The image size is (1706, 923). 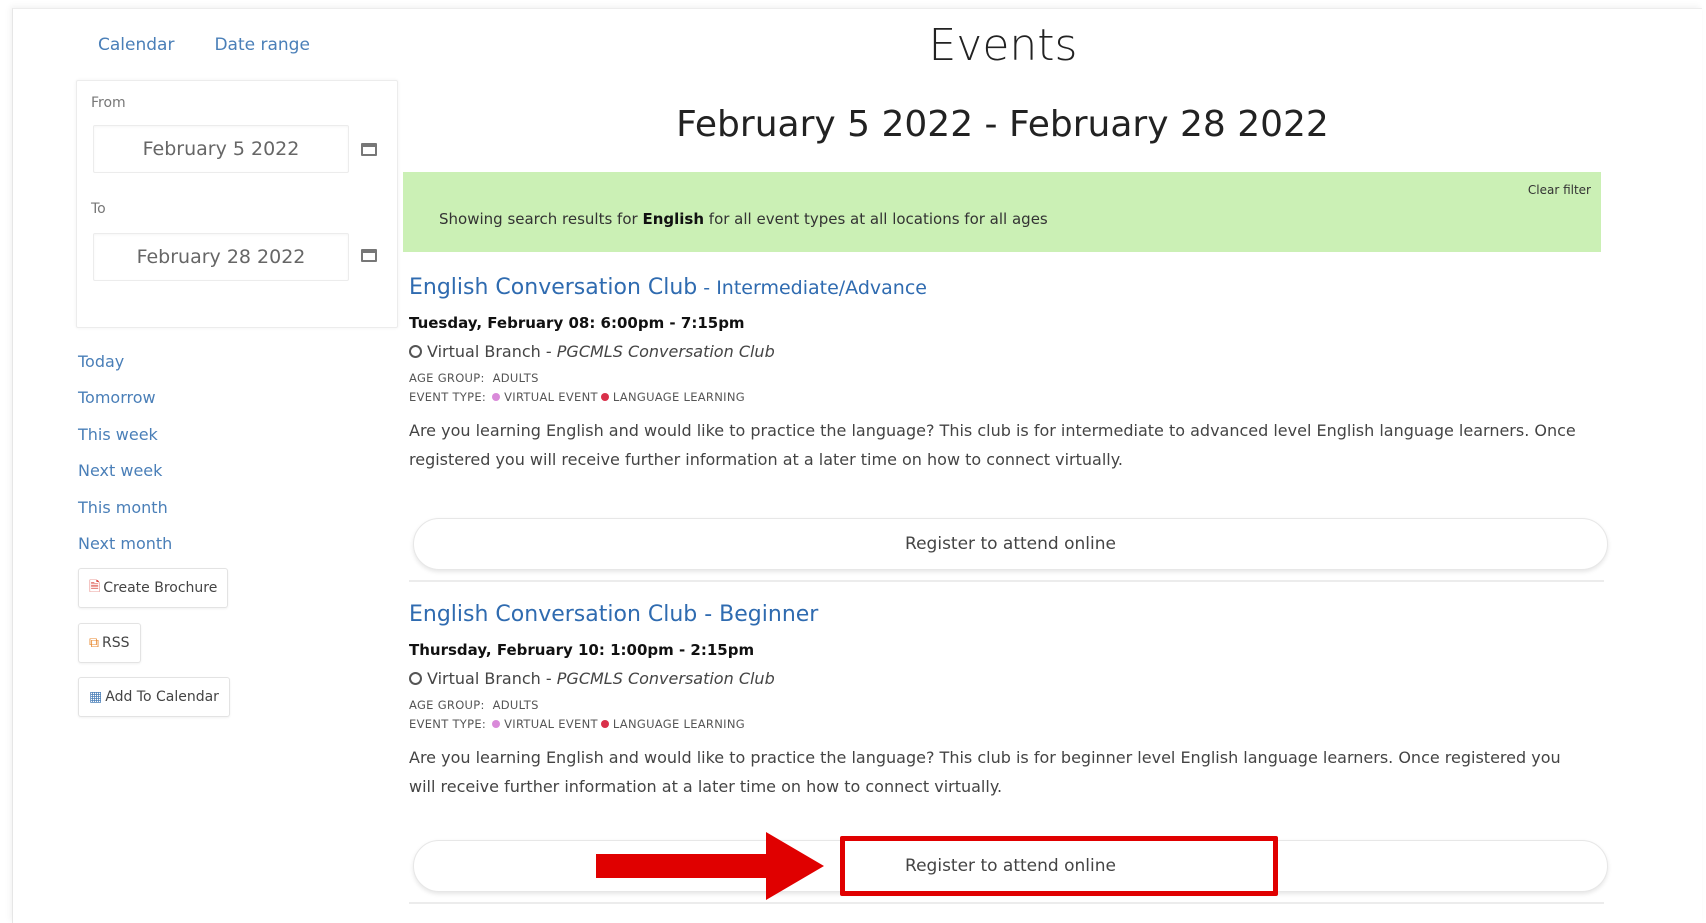 What do you see at coordinates (1559, 190) in the screenshot?
I see `clear-filter-link: Clear filter` at bounding box center [1559, 190].